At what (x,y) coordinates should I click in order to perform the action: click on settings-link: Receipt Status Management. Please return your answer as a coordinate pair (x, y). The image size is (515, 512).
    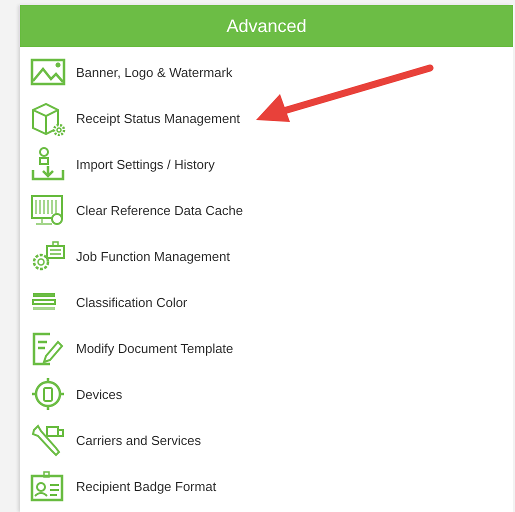
    Looking at the image, I should click on (158, 118).